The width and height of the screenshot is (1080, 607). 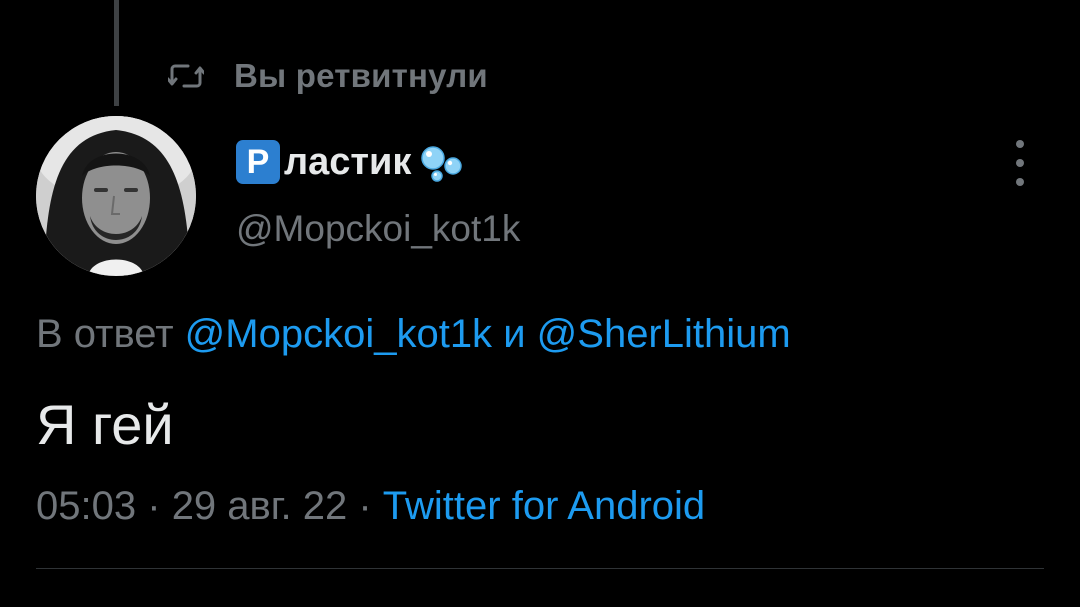 What do you see at coordinates (361, 75) in the screenshot?
I see `retweet-label: Вы ретвитнули` at bounding box center [361, 75].